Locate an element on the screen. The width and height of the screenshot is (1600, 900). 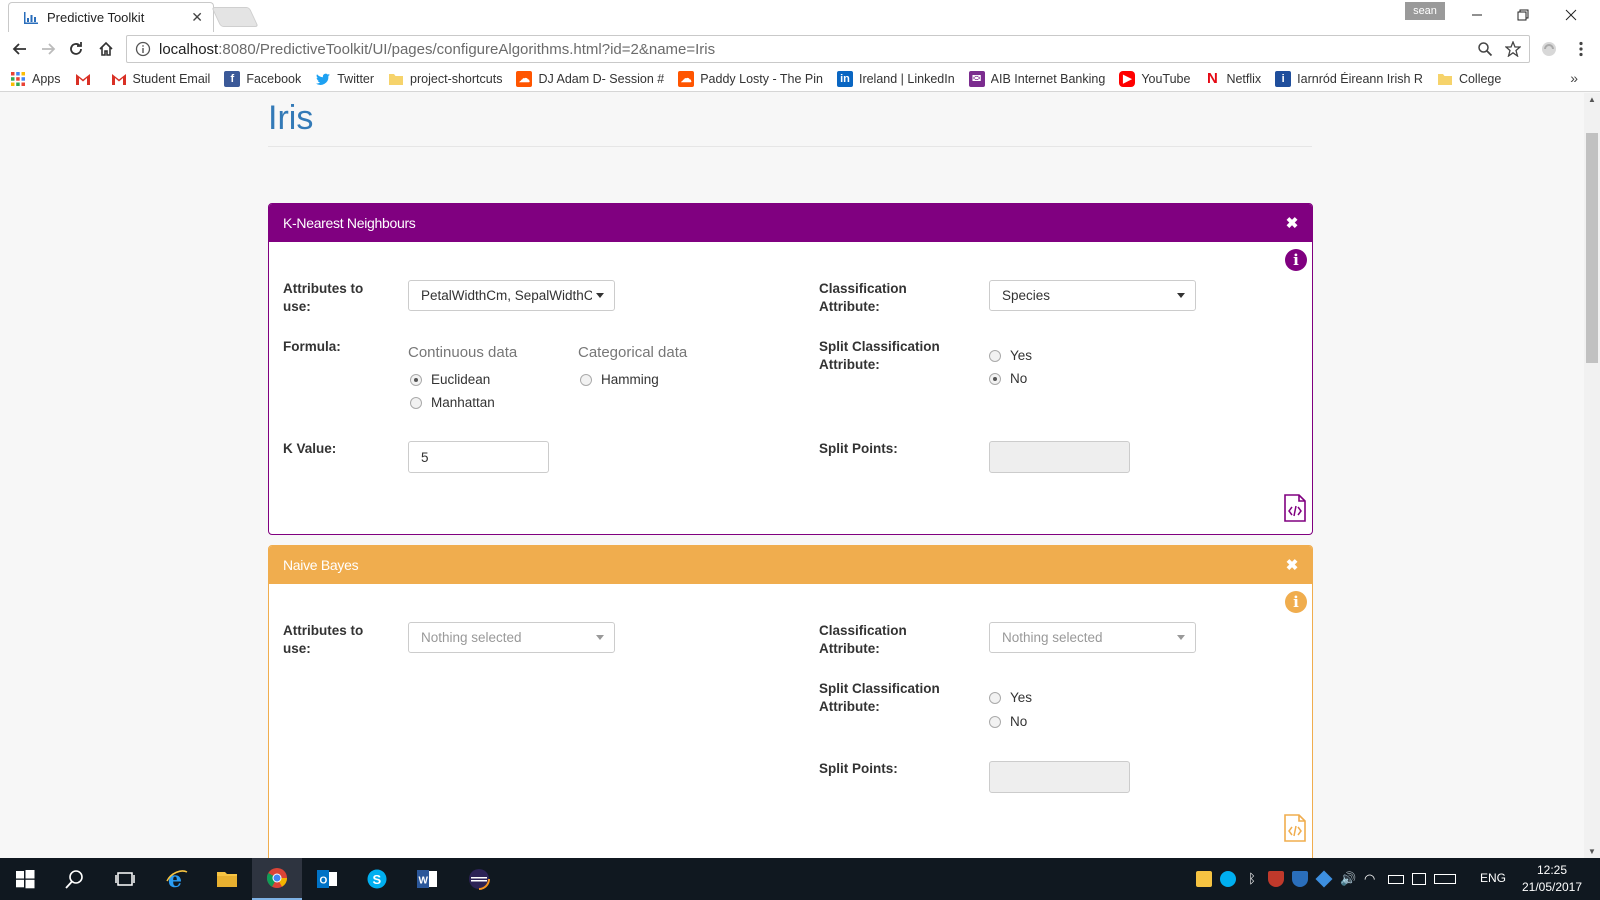
bookmark-label: Iarnród Éireann Irish R is located at coordinates (1360, 78).